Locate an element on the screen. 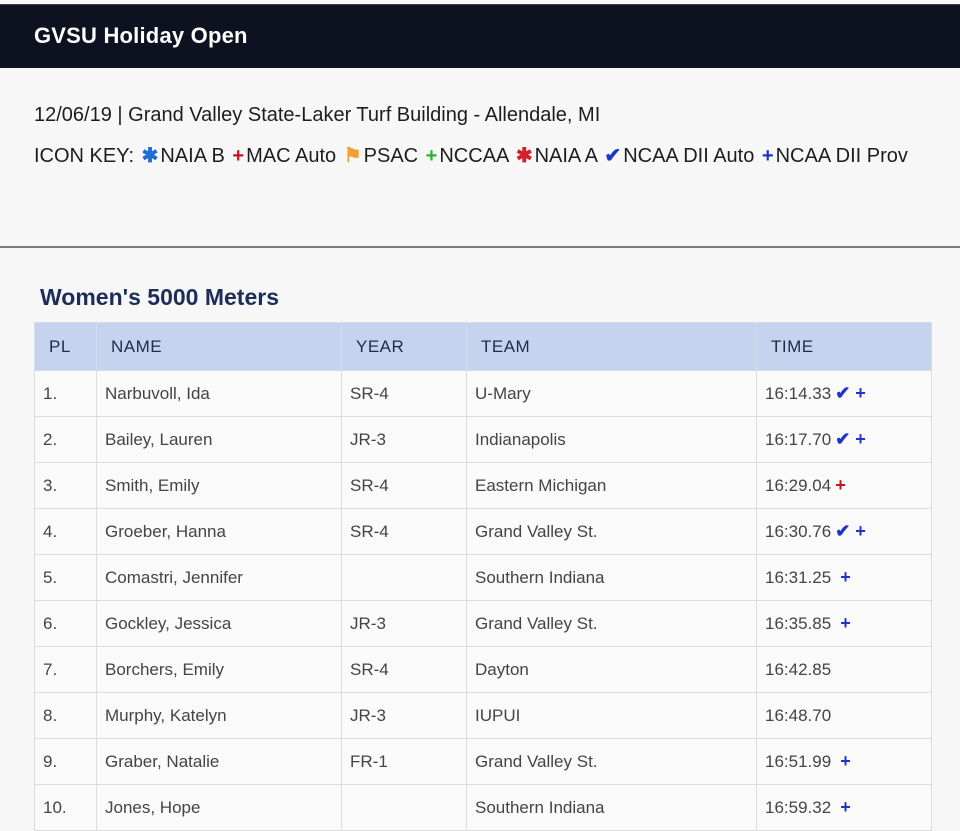  pl-text: 1. is located at coordinates (50, 393).